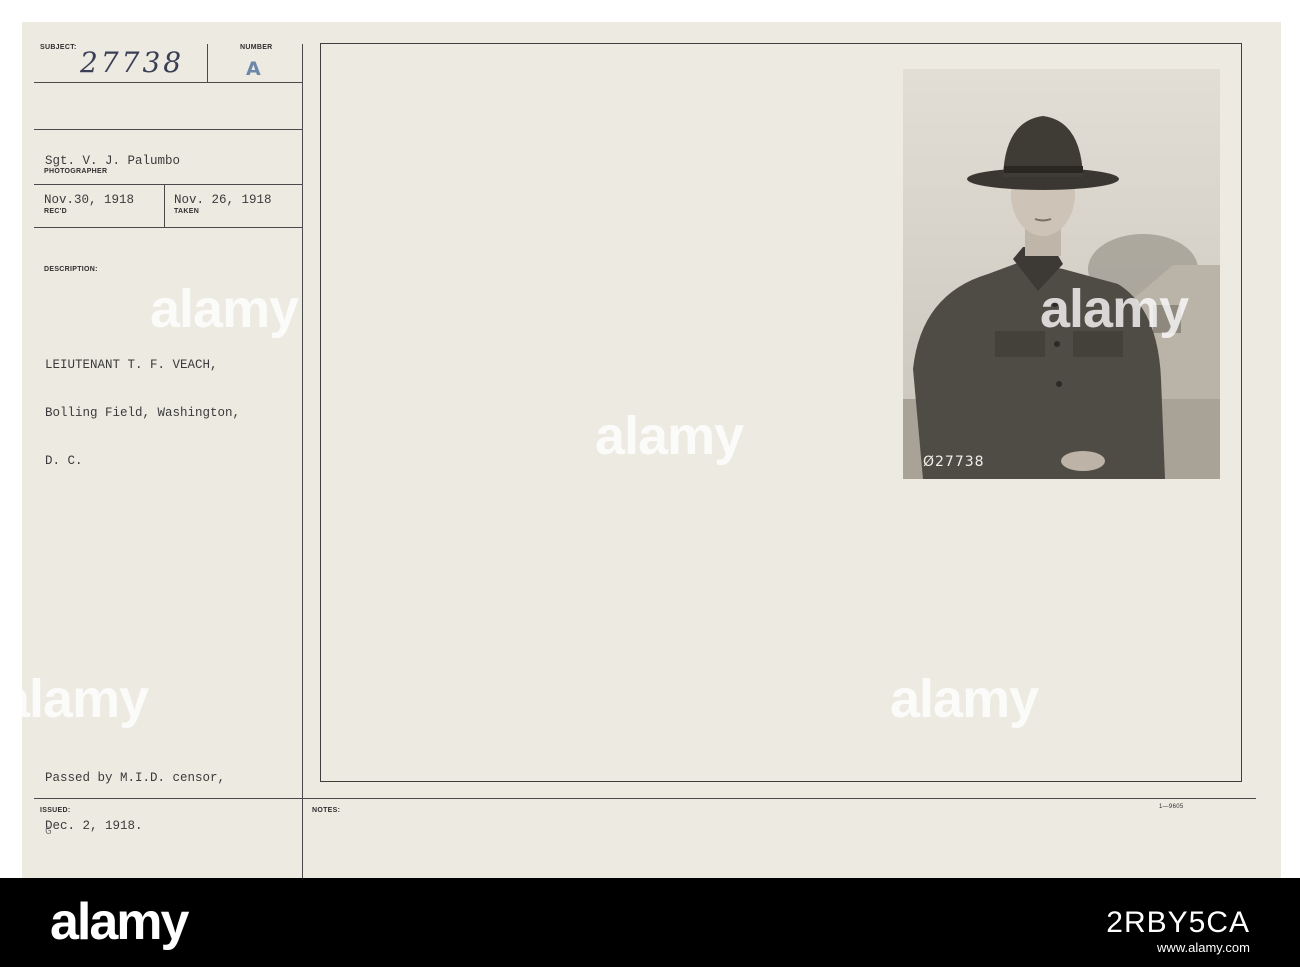  I want to click on form-code: 1—9605, so click(1171, 807).